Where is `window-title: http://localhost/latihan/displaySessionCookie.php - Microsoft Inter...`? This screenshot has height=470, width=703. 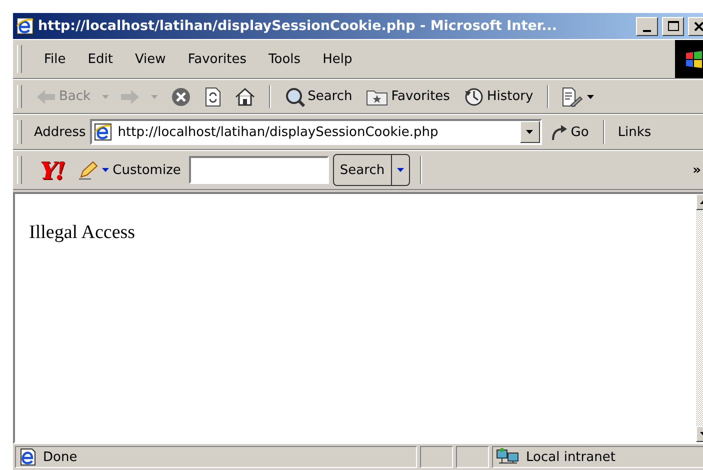 window-title: http://localhost/latihan/displaySessionCookie.php - Microsoft Inter... is located at coordinates (298, 26).